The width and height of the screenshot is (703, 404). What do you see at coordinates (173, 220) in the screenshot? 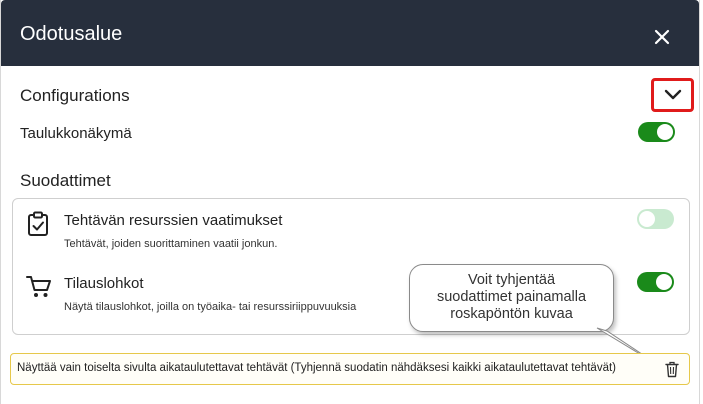
I see `filter-title: Tehtävän resurssien vaatimukset` at bounding box center [173, 220].